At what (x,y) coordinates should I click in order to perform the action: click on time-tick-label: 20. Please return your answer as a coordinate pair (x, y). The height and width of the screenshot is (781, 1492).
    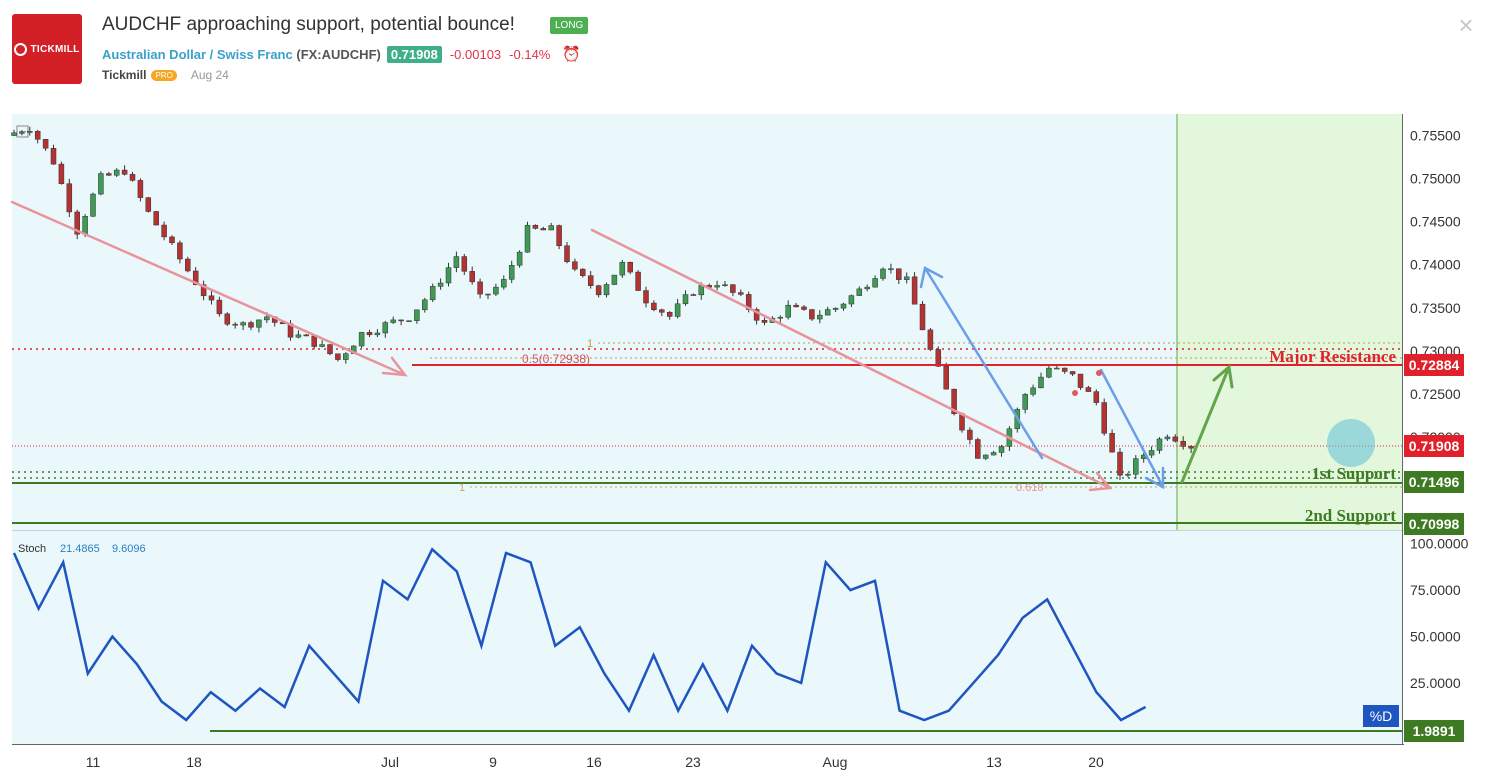
    Looking at the image, I should click on (1096, 762).